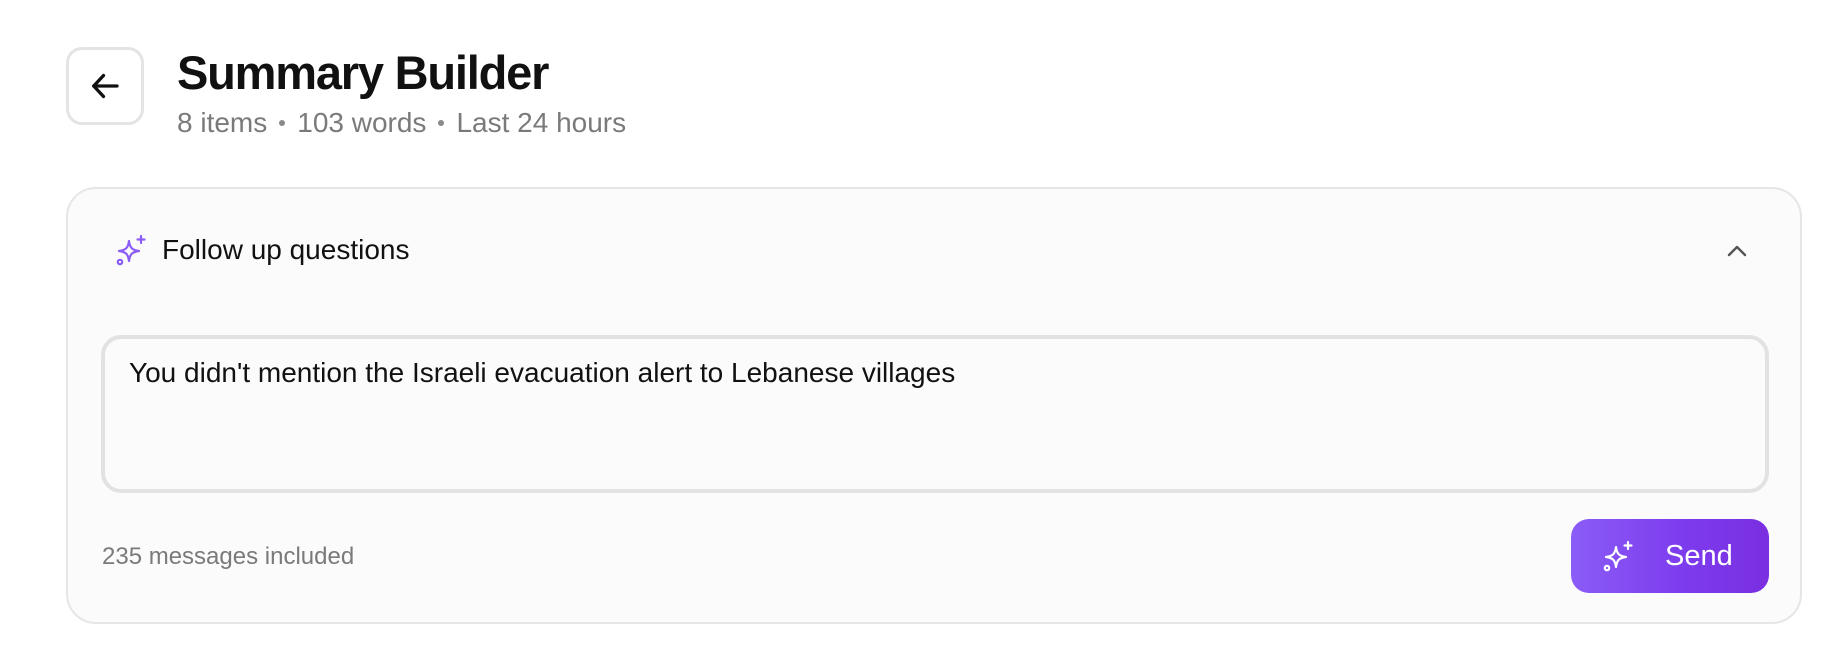  I want to click on summary-meta: 8 items 103 words Last 24 hours, so click(401, 123).